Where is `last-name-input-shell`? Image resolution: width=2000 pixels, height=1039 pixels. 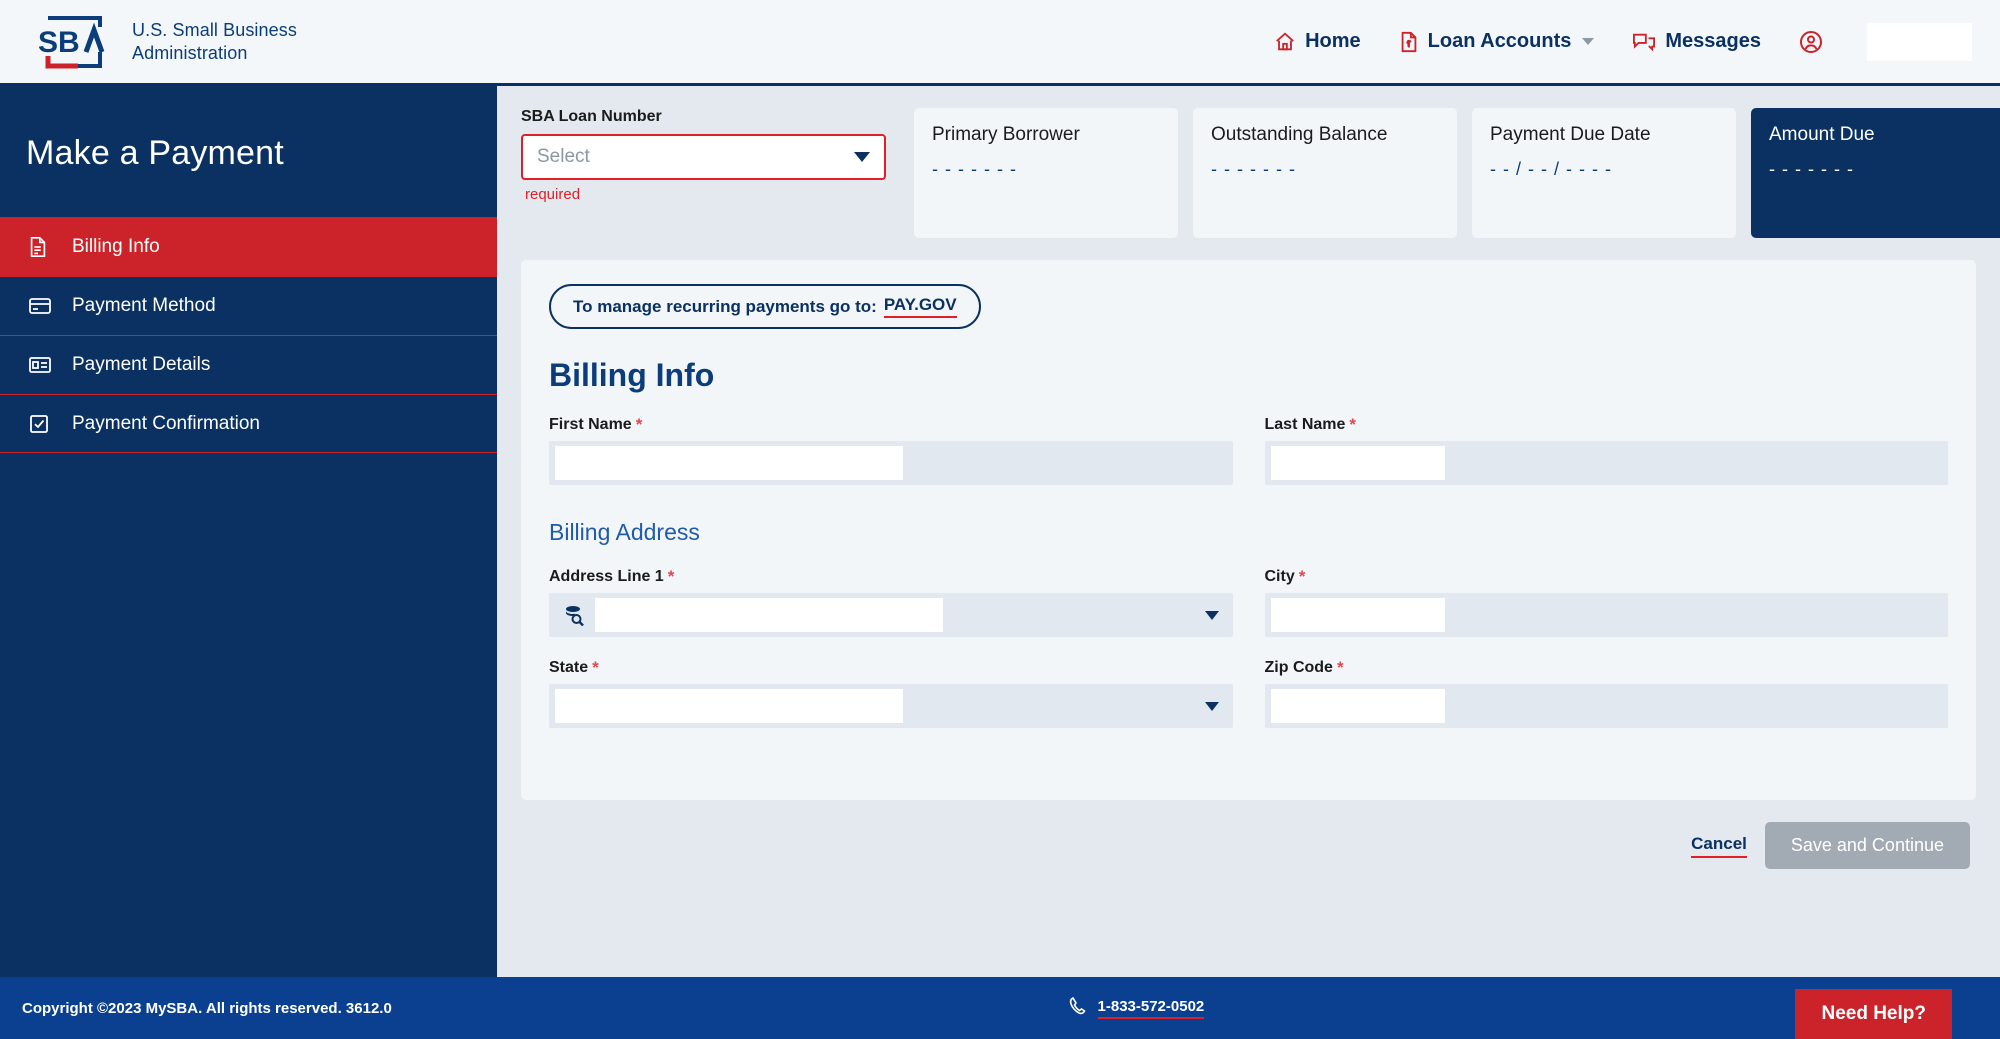
last-name-input-shell is located at coordinates (1606, 463).